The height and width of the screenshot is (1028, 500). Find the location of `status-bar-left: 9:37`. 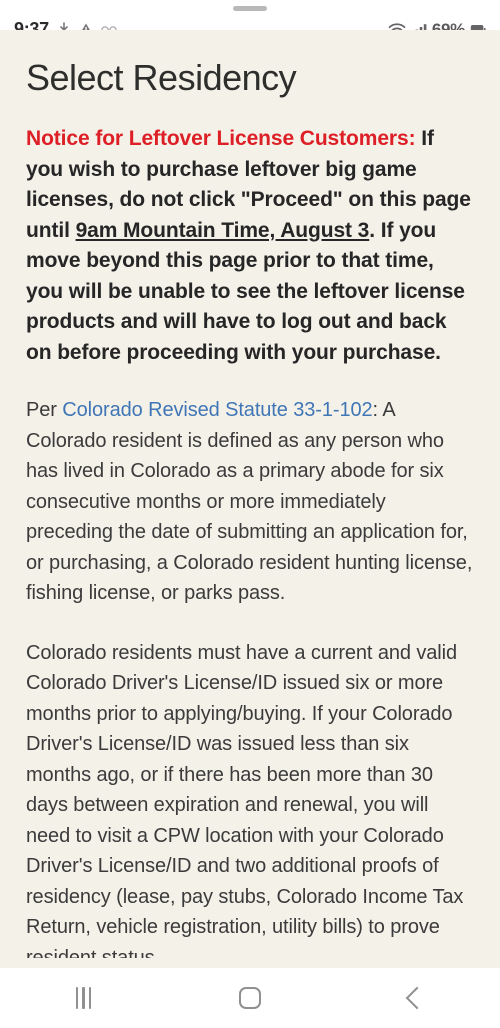

status-bar-left: 9:37 is located at coordinates (66, 25).